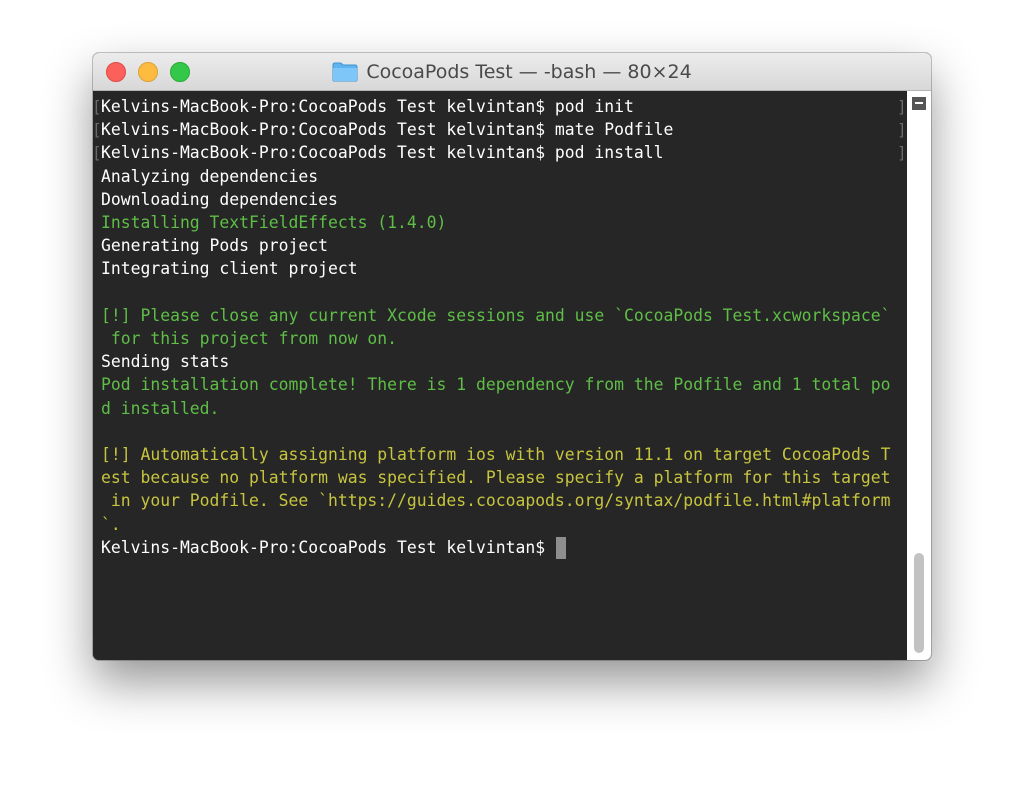 The width and height of the screenshot is (1024, 793). Describe the element at coordinates (919, 375) in the screenshot. I see `scrollbar` at that location.